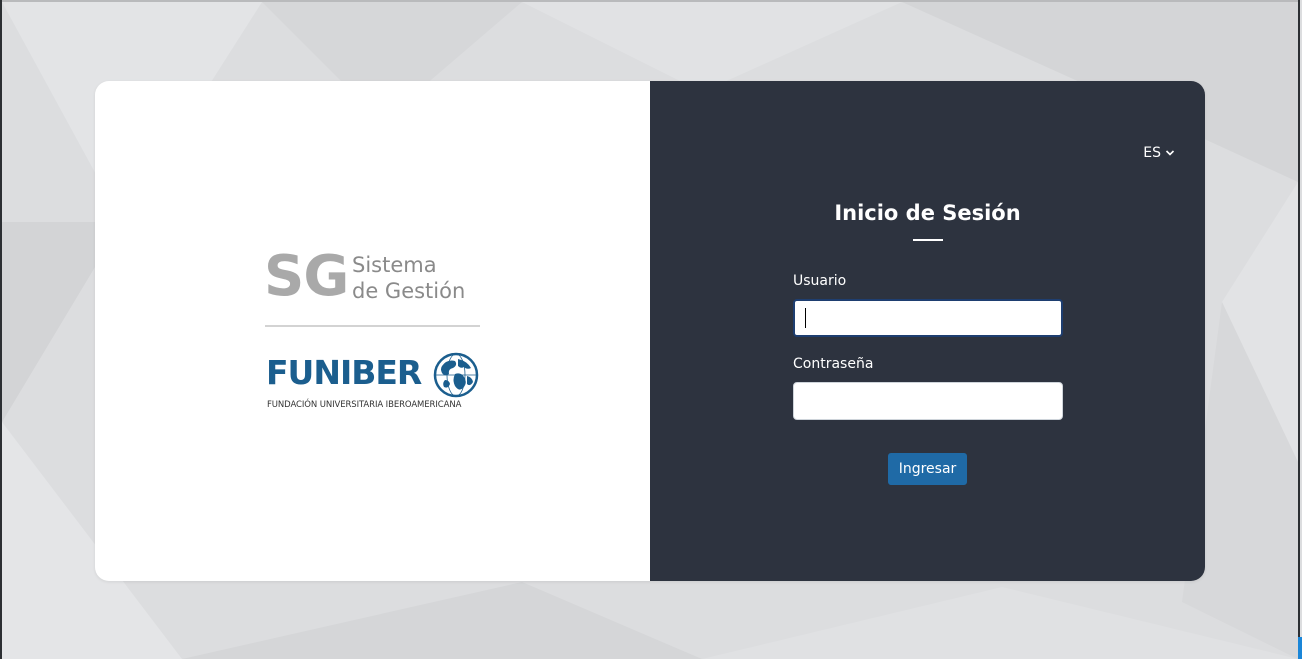  What do you see at coordinates (927, 469) in the screenshot?
I see `login-button: Ingresar` at bounding box center [927, 469].